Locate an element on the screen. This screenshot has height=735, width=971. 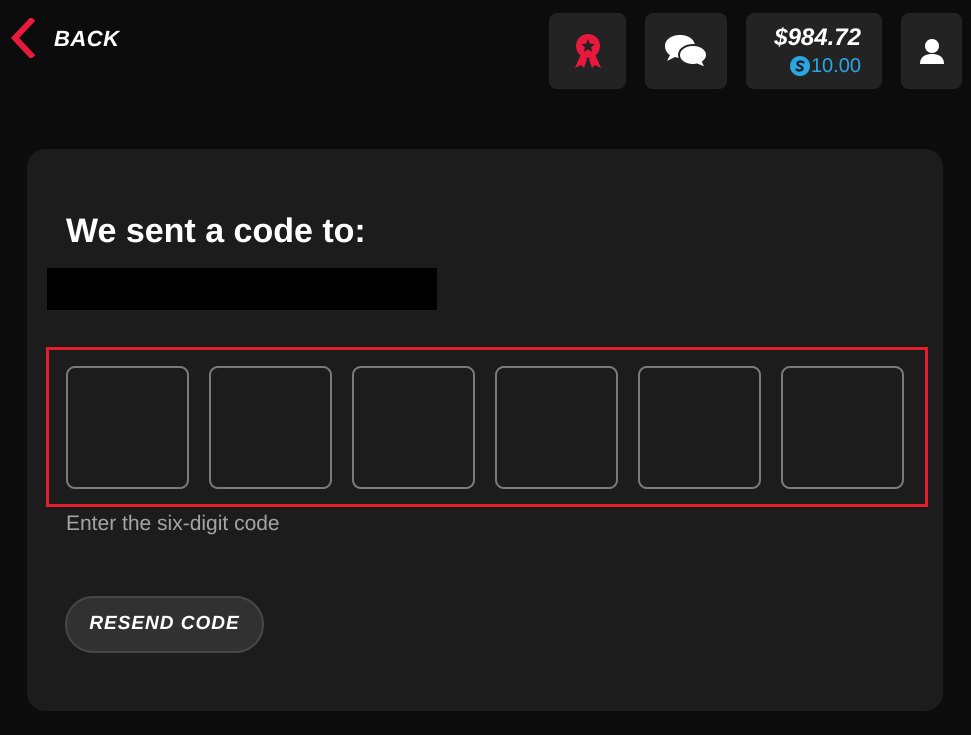
bonus-balance: 10.00 is located at coordinates (835, 66).